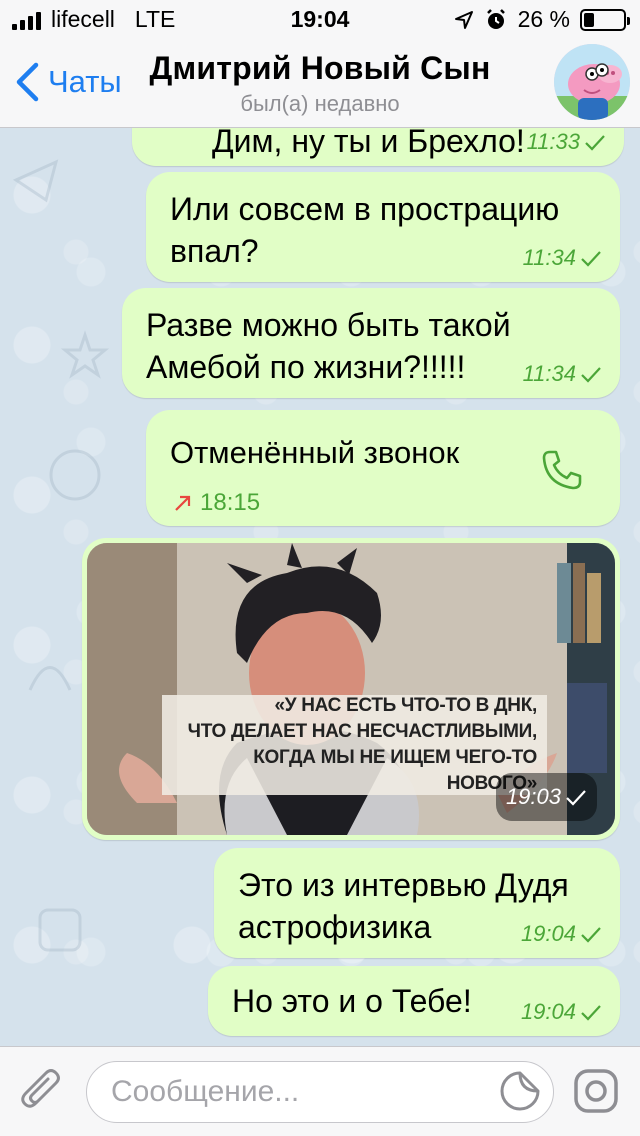 The image size is (640, 1136). Describe the element at coordinates (463, 19) in the screenshot. I see `location-icon` at that location.